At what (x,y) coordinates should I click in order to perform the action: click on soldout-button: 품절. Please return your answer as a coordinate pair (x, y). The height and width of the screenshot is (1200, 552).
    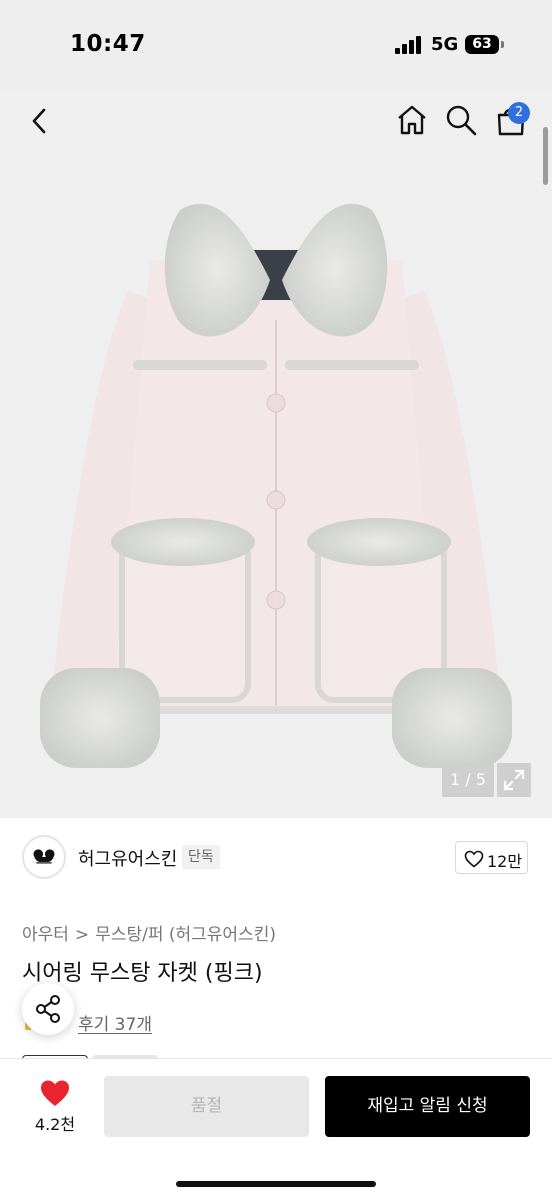
    Looking at the image, I should click on (206, 1106).